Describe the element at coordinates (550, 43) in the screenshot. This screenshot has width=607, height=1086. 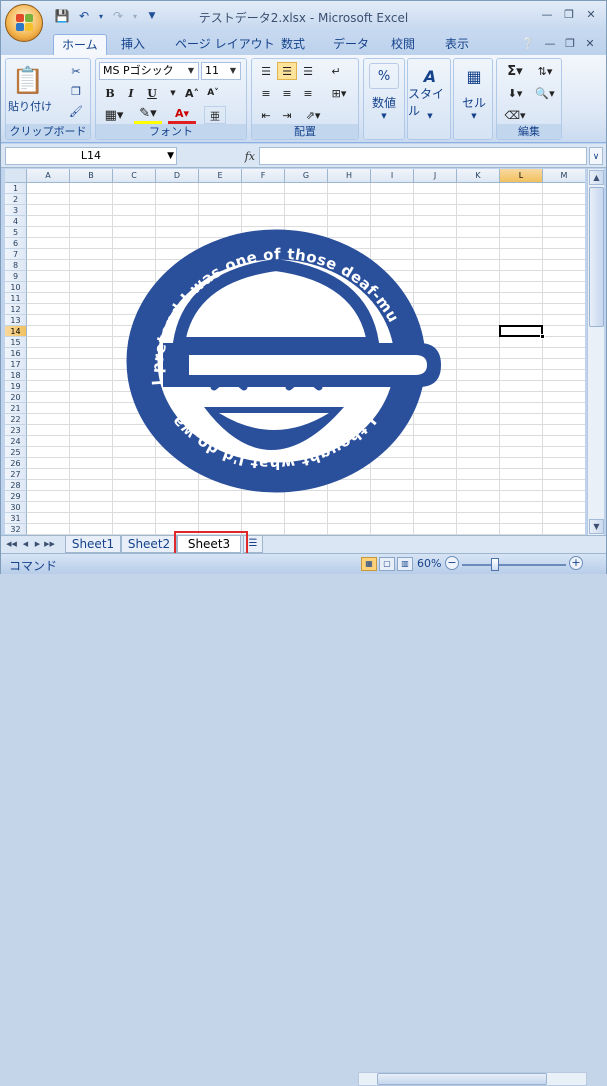
I see `wb-minimize-icon: —` at that location.